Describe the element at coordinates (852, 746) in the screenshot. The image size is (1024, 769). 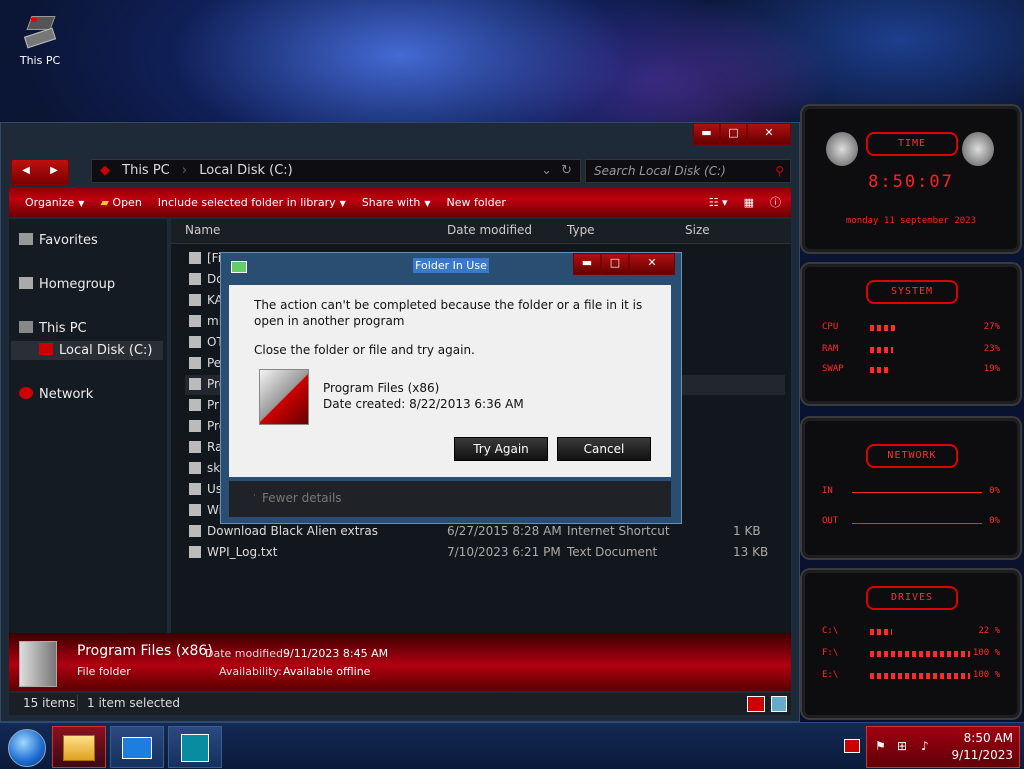
I see `show-hidden-icons-button` at that location.